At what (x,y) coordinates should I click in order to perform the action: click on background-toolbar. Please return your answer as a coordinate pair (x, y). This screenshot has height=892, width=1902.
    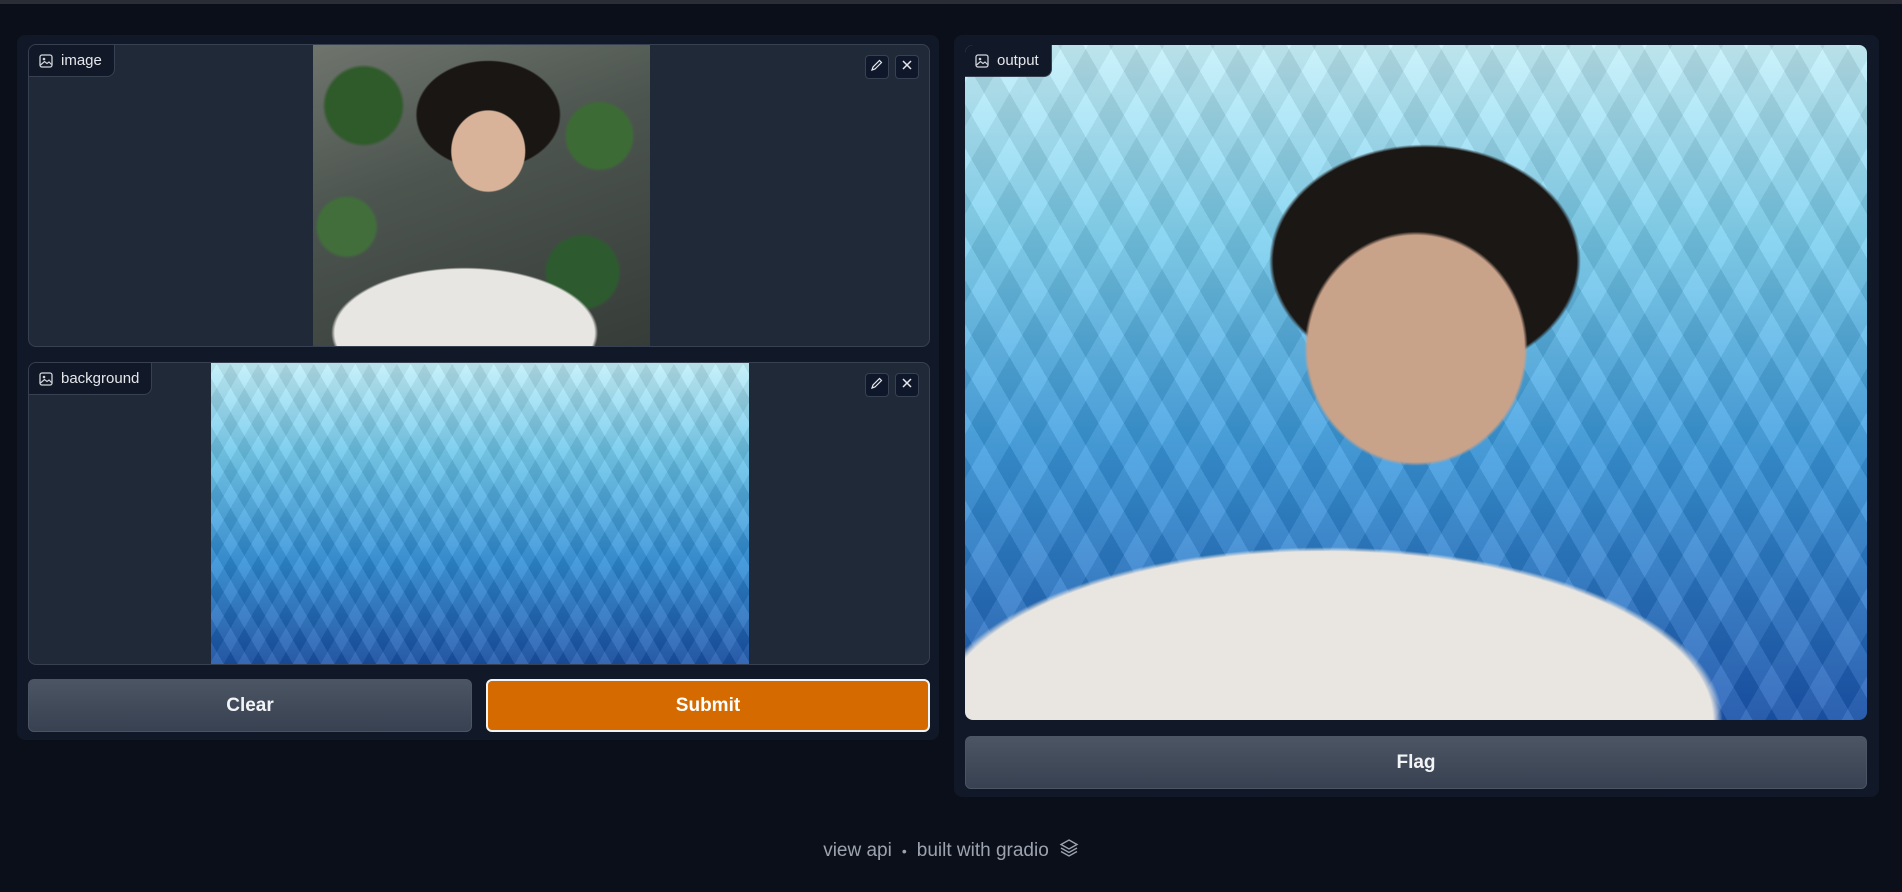
    Looking at the image, I should click on (892, 385).